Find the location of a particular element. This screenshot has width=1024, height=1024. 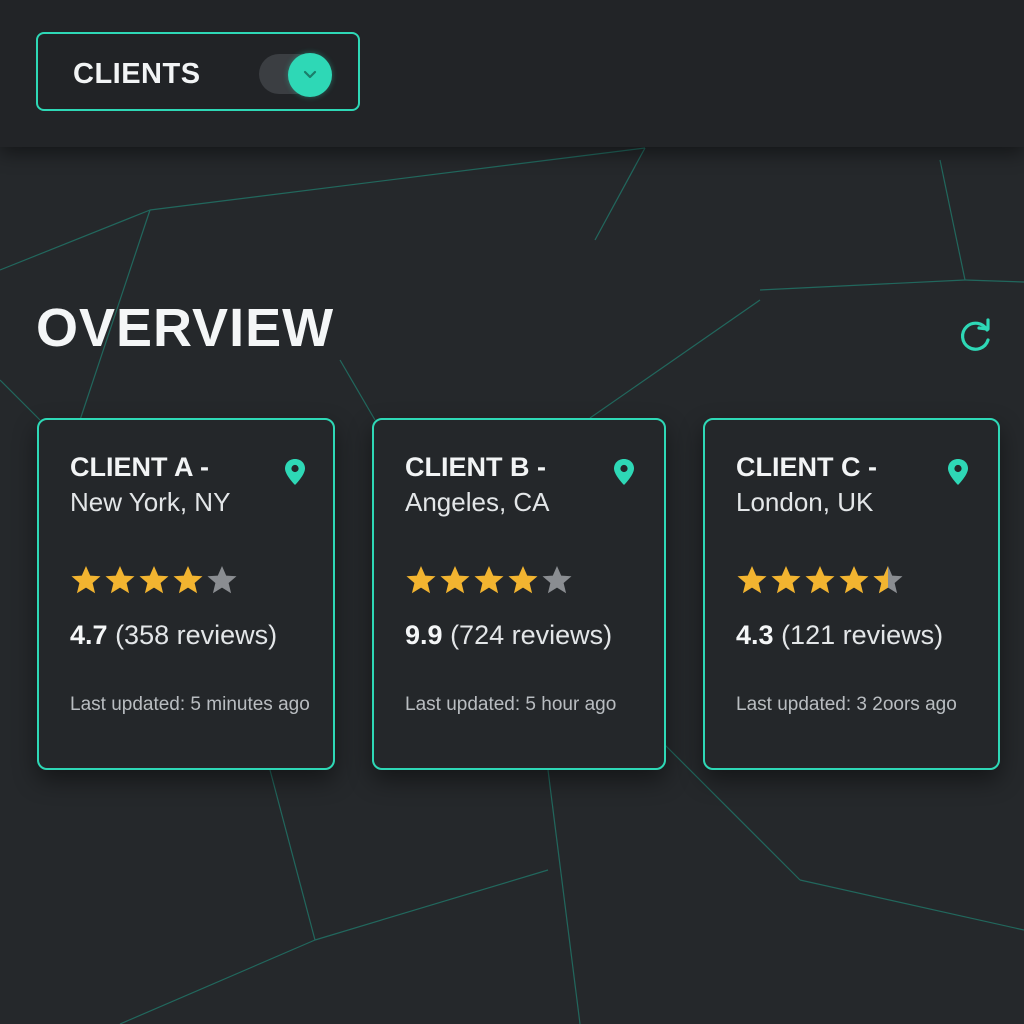

client-name: CLIENT B - is located at coordinates (475, 467).